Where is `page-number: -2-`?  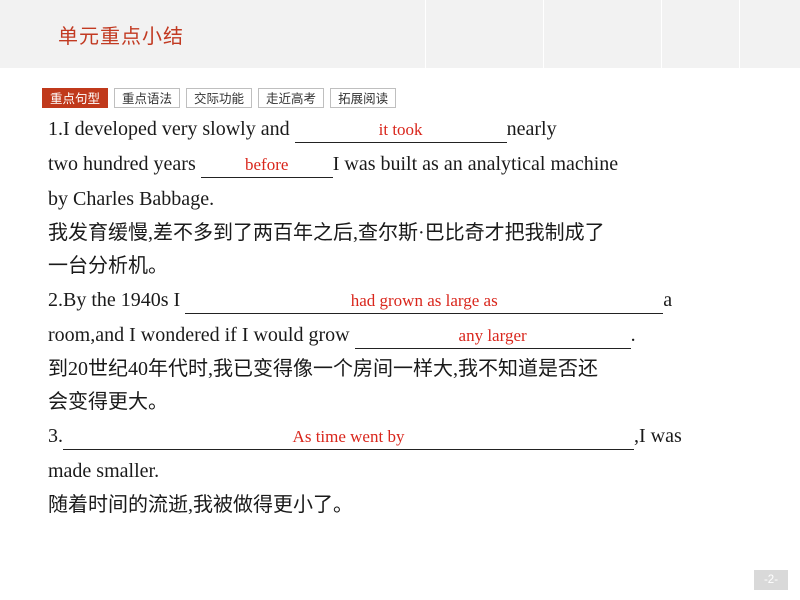
page-number: -2- is located at coordinates (771, 580).